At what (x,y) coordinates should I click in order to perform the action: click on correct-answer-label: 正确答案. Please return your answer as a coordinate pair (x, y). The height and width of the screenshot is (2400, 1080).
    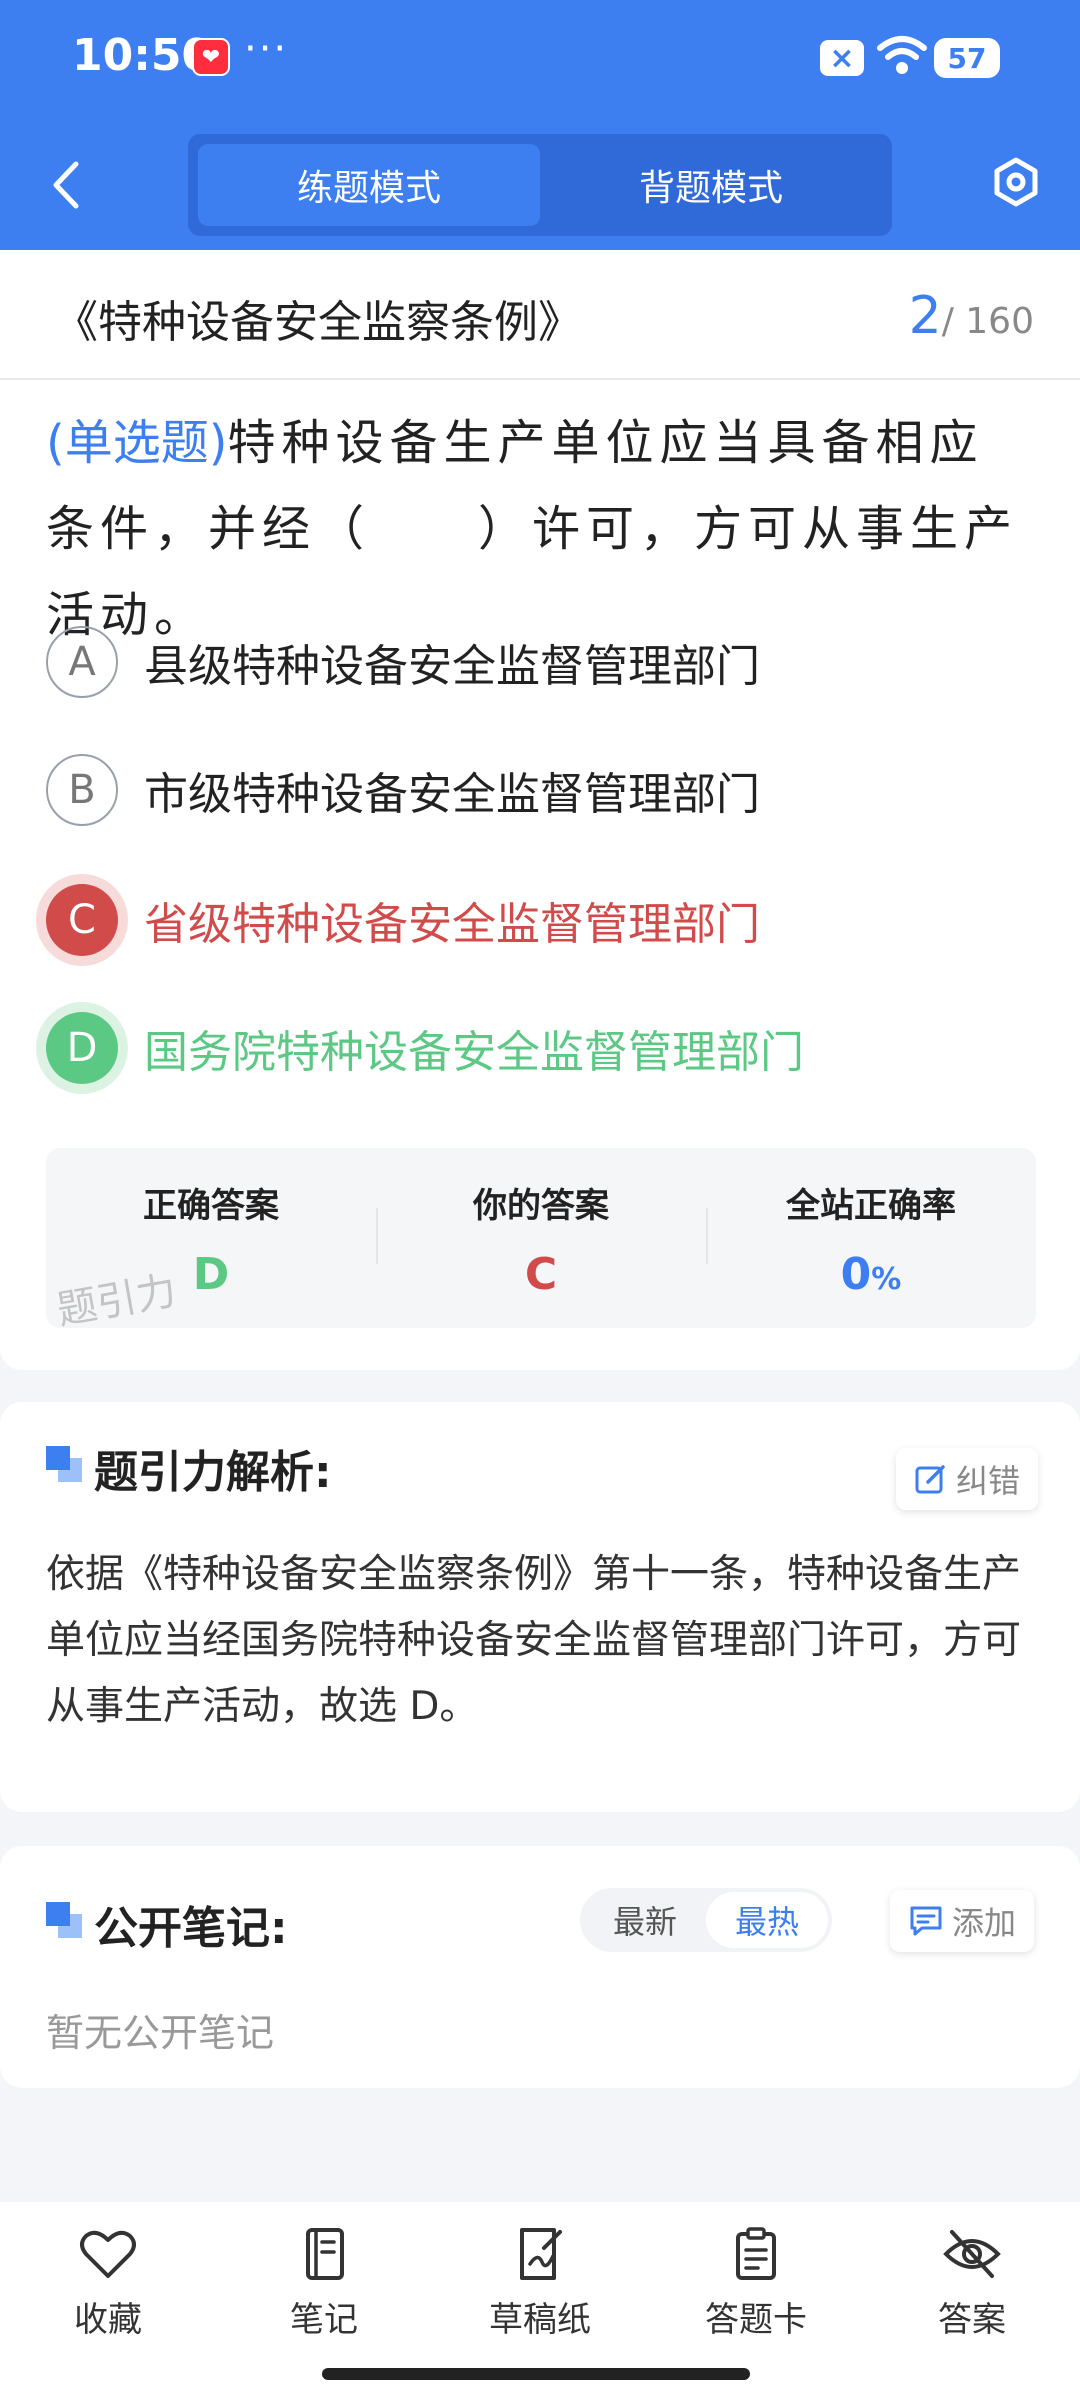
    Looking at the image, I should click on (211, 1206).